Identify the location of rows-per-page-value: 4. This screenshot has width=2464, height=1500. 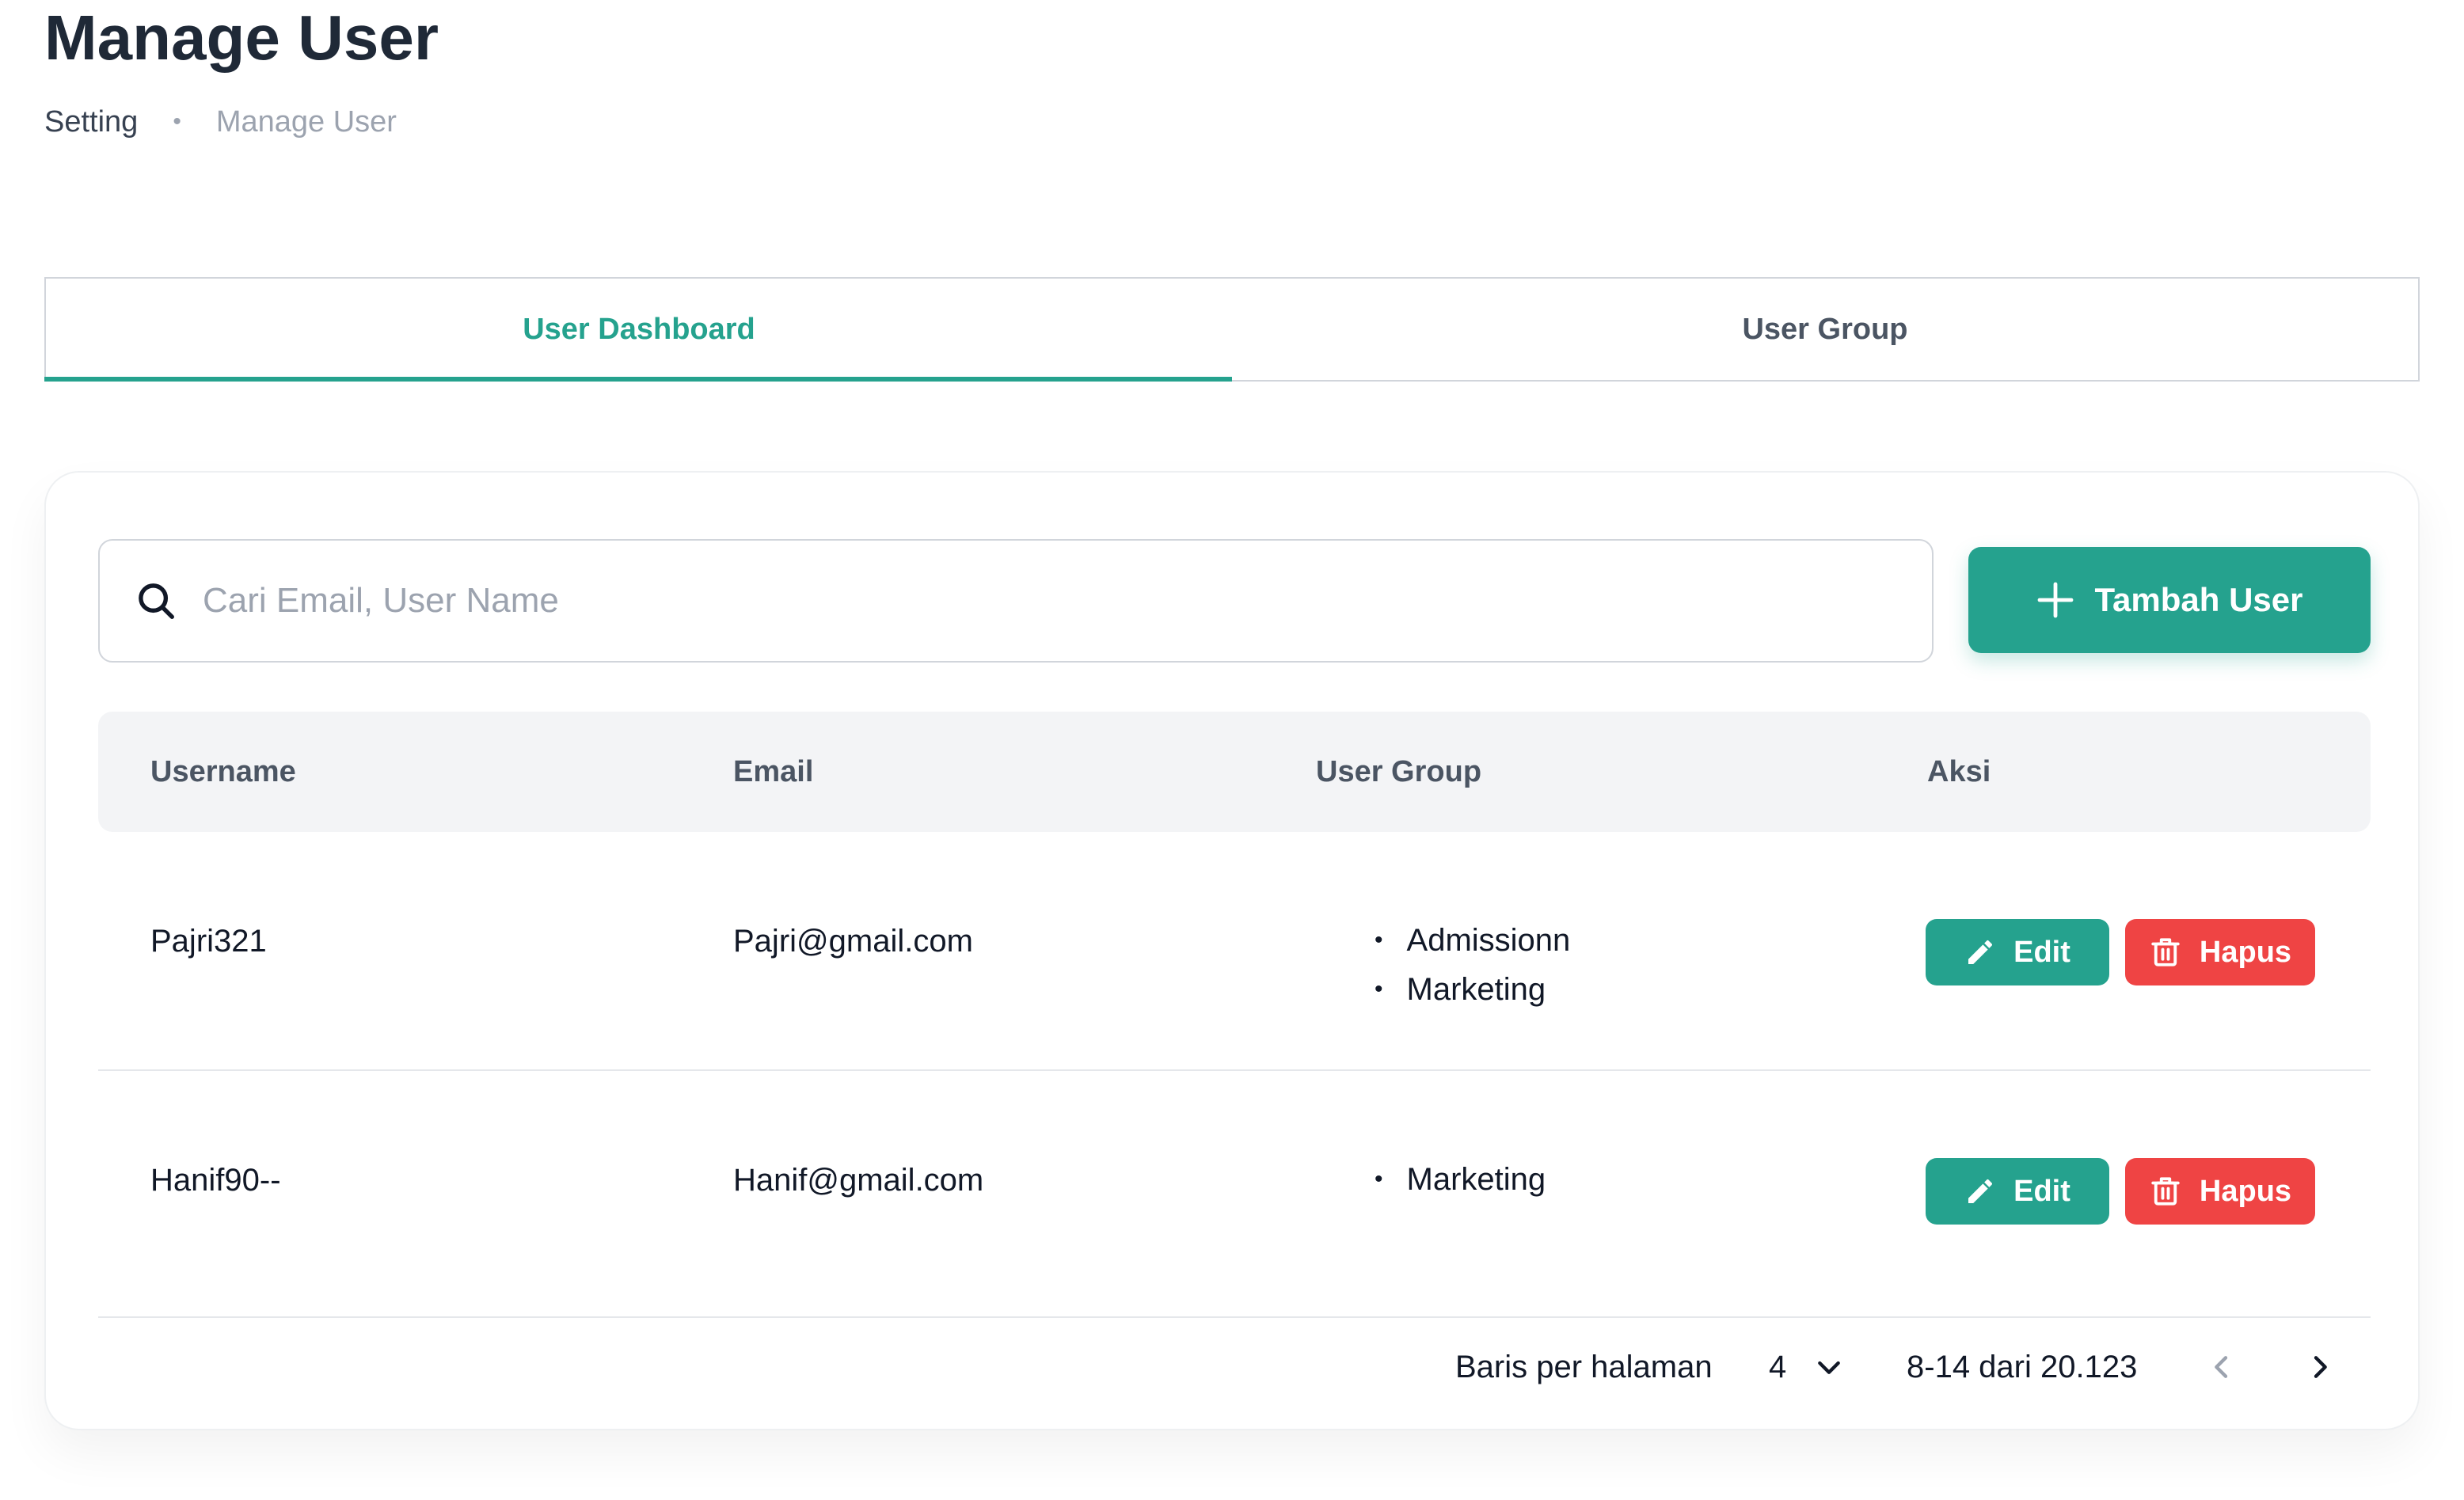
(1778, 1367).